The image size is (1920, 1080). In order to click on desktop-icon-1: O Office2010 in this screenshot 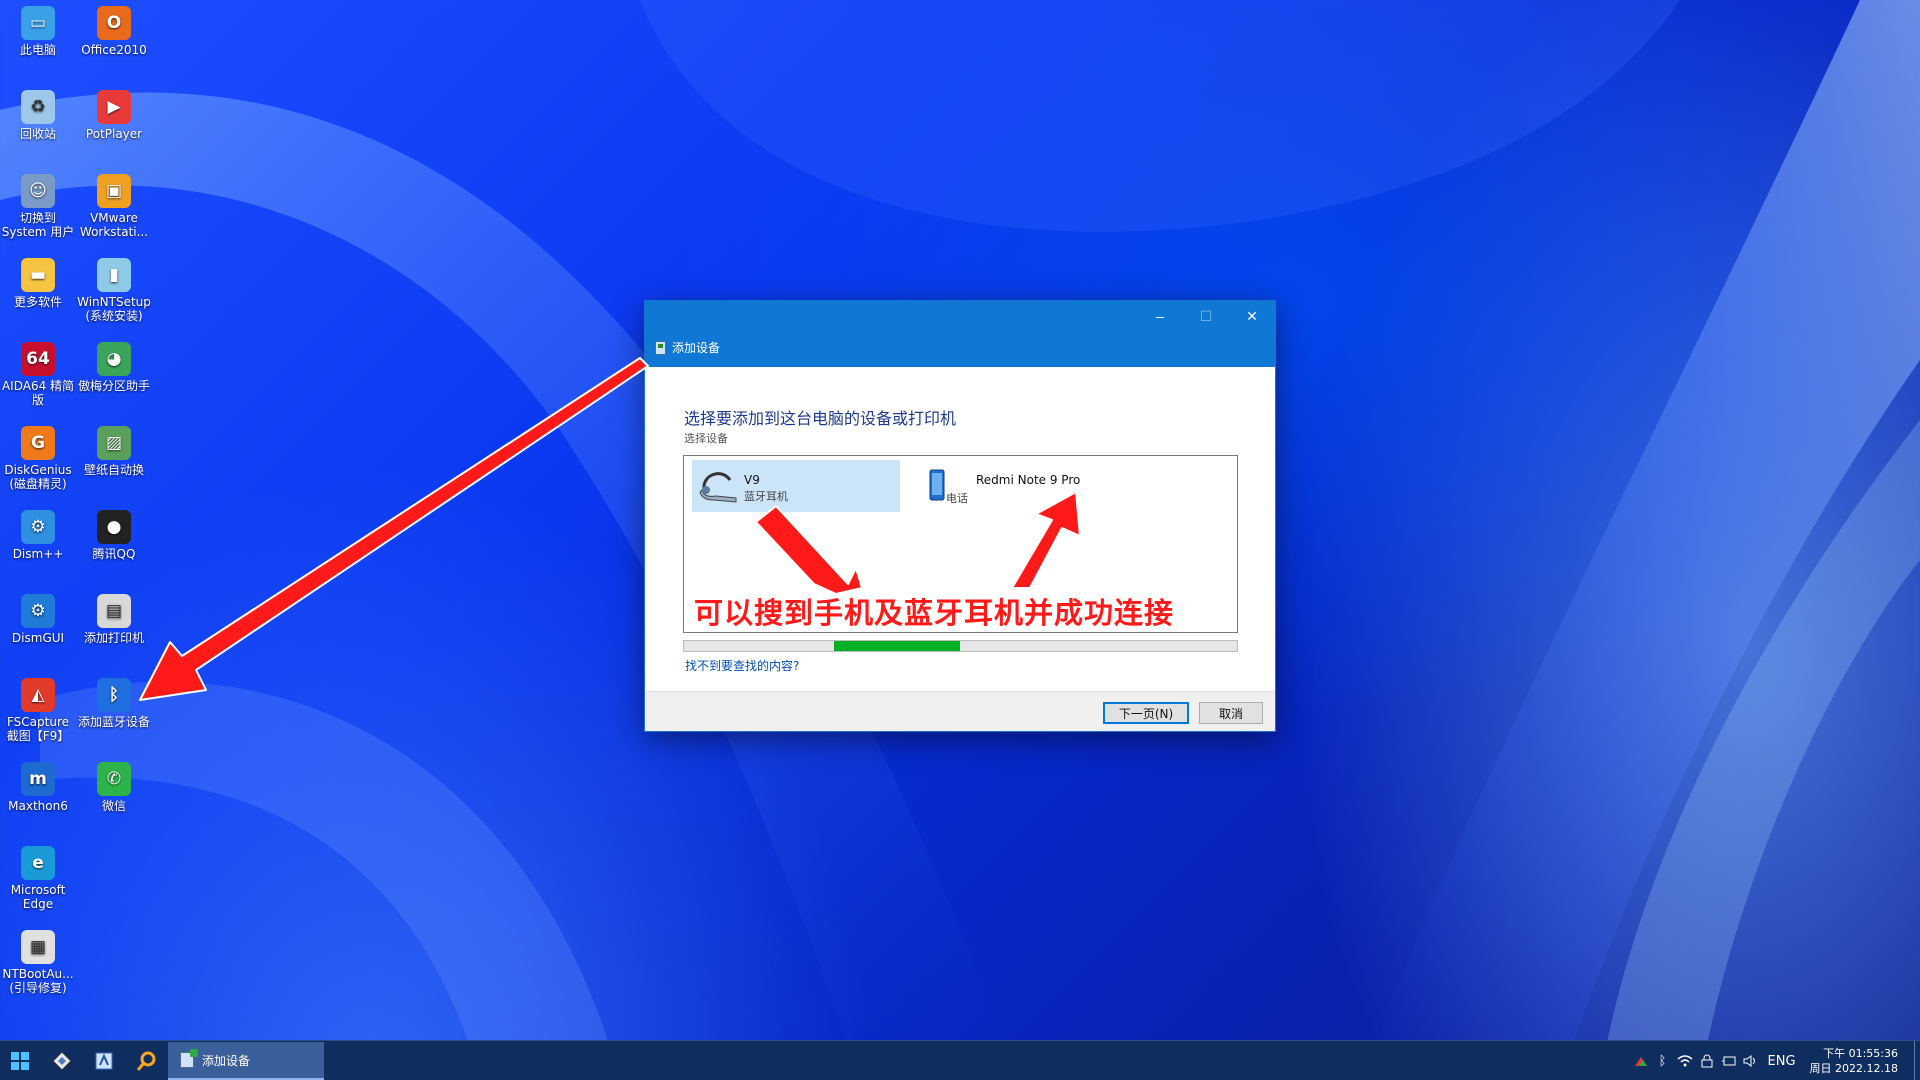, I will do `click(114, 31)`.